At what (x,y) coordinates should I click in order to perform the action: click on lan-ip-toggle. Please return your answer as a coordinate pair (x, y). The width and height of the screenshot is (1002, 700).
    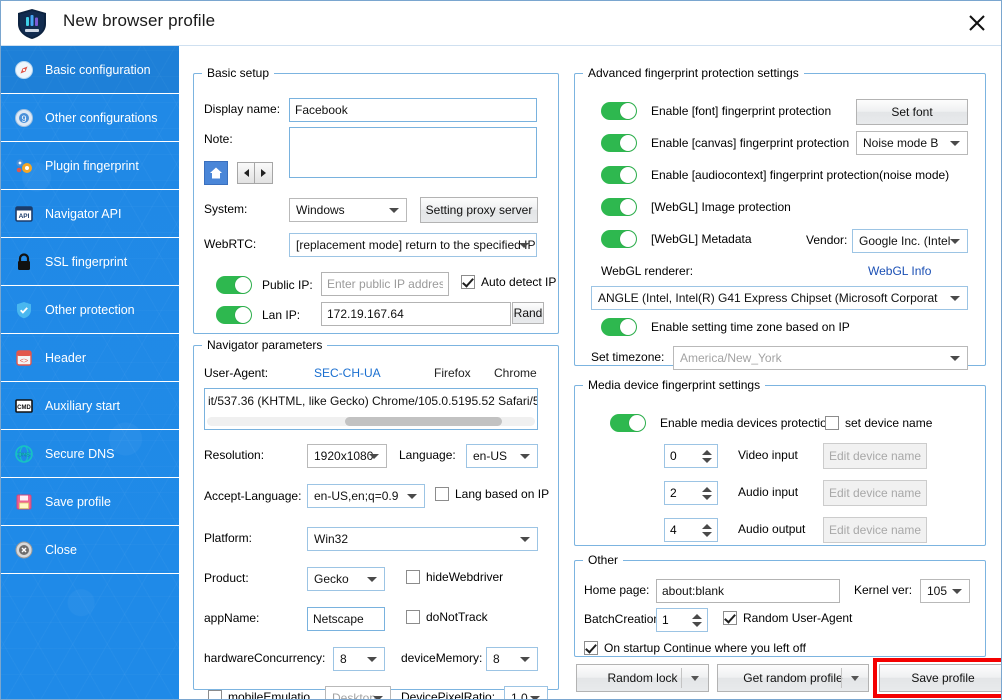
    Looking at the image, I should click on (234, 315).